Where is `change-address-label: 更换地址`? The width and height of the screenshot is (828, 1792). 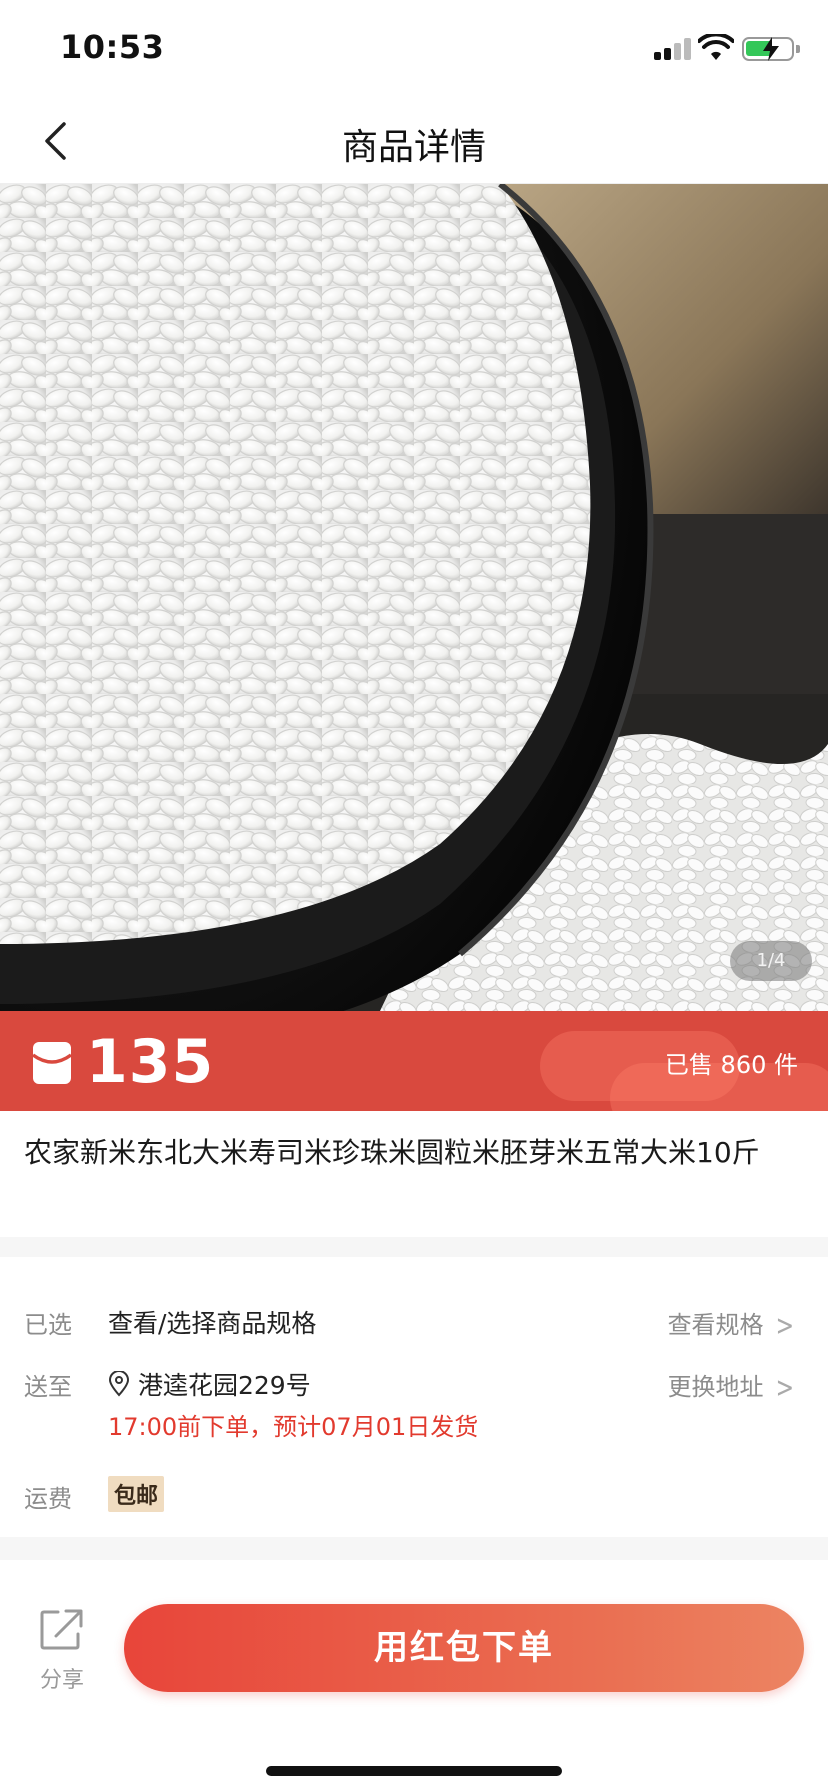
change-address-label: 更换地址 is located at coordinates (715, 1387).